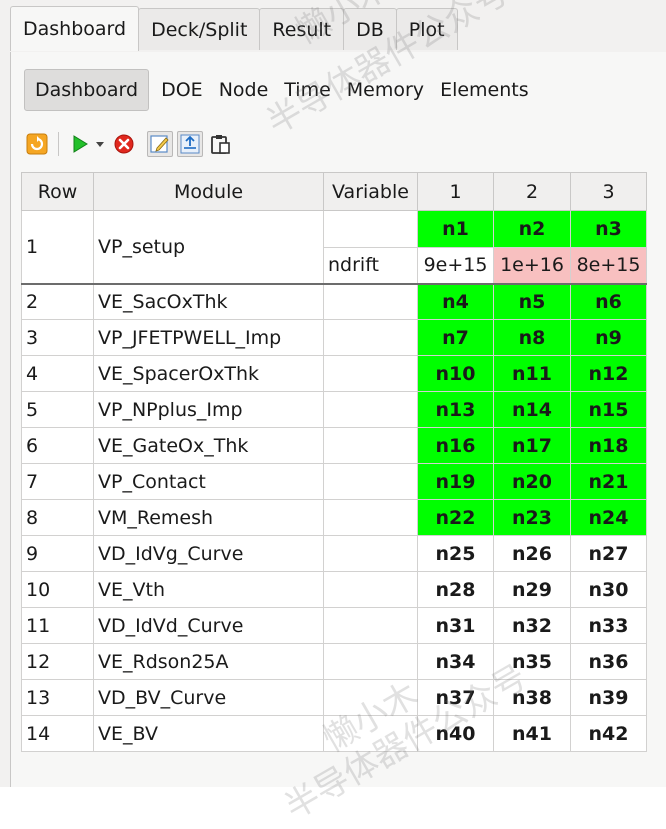 The image size is (666, 829). I want to click on value-cell: n7, so click(455, 337).